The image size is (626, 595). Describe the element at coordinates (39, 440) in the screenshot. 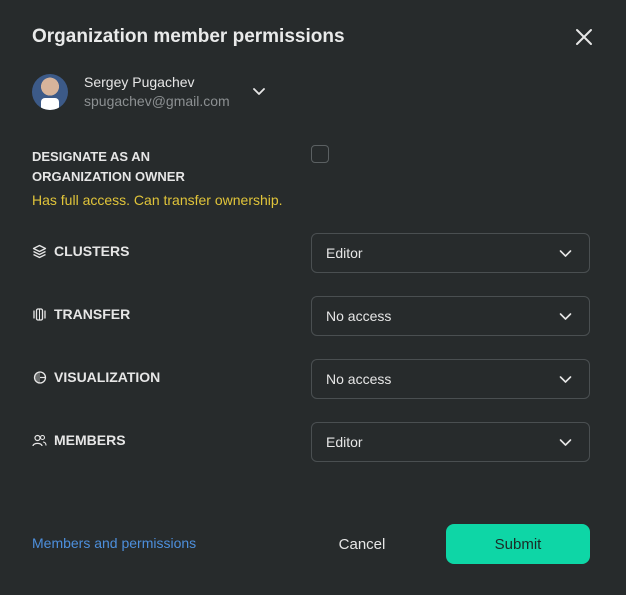

I see `members-icon` at that location.